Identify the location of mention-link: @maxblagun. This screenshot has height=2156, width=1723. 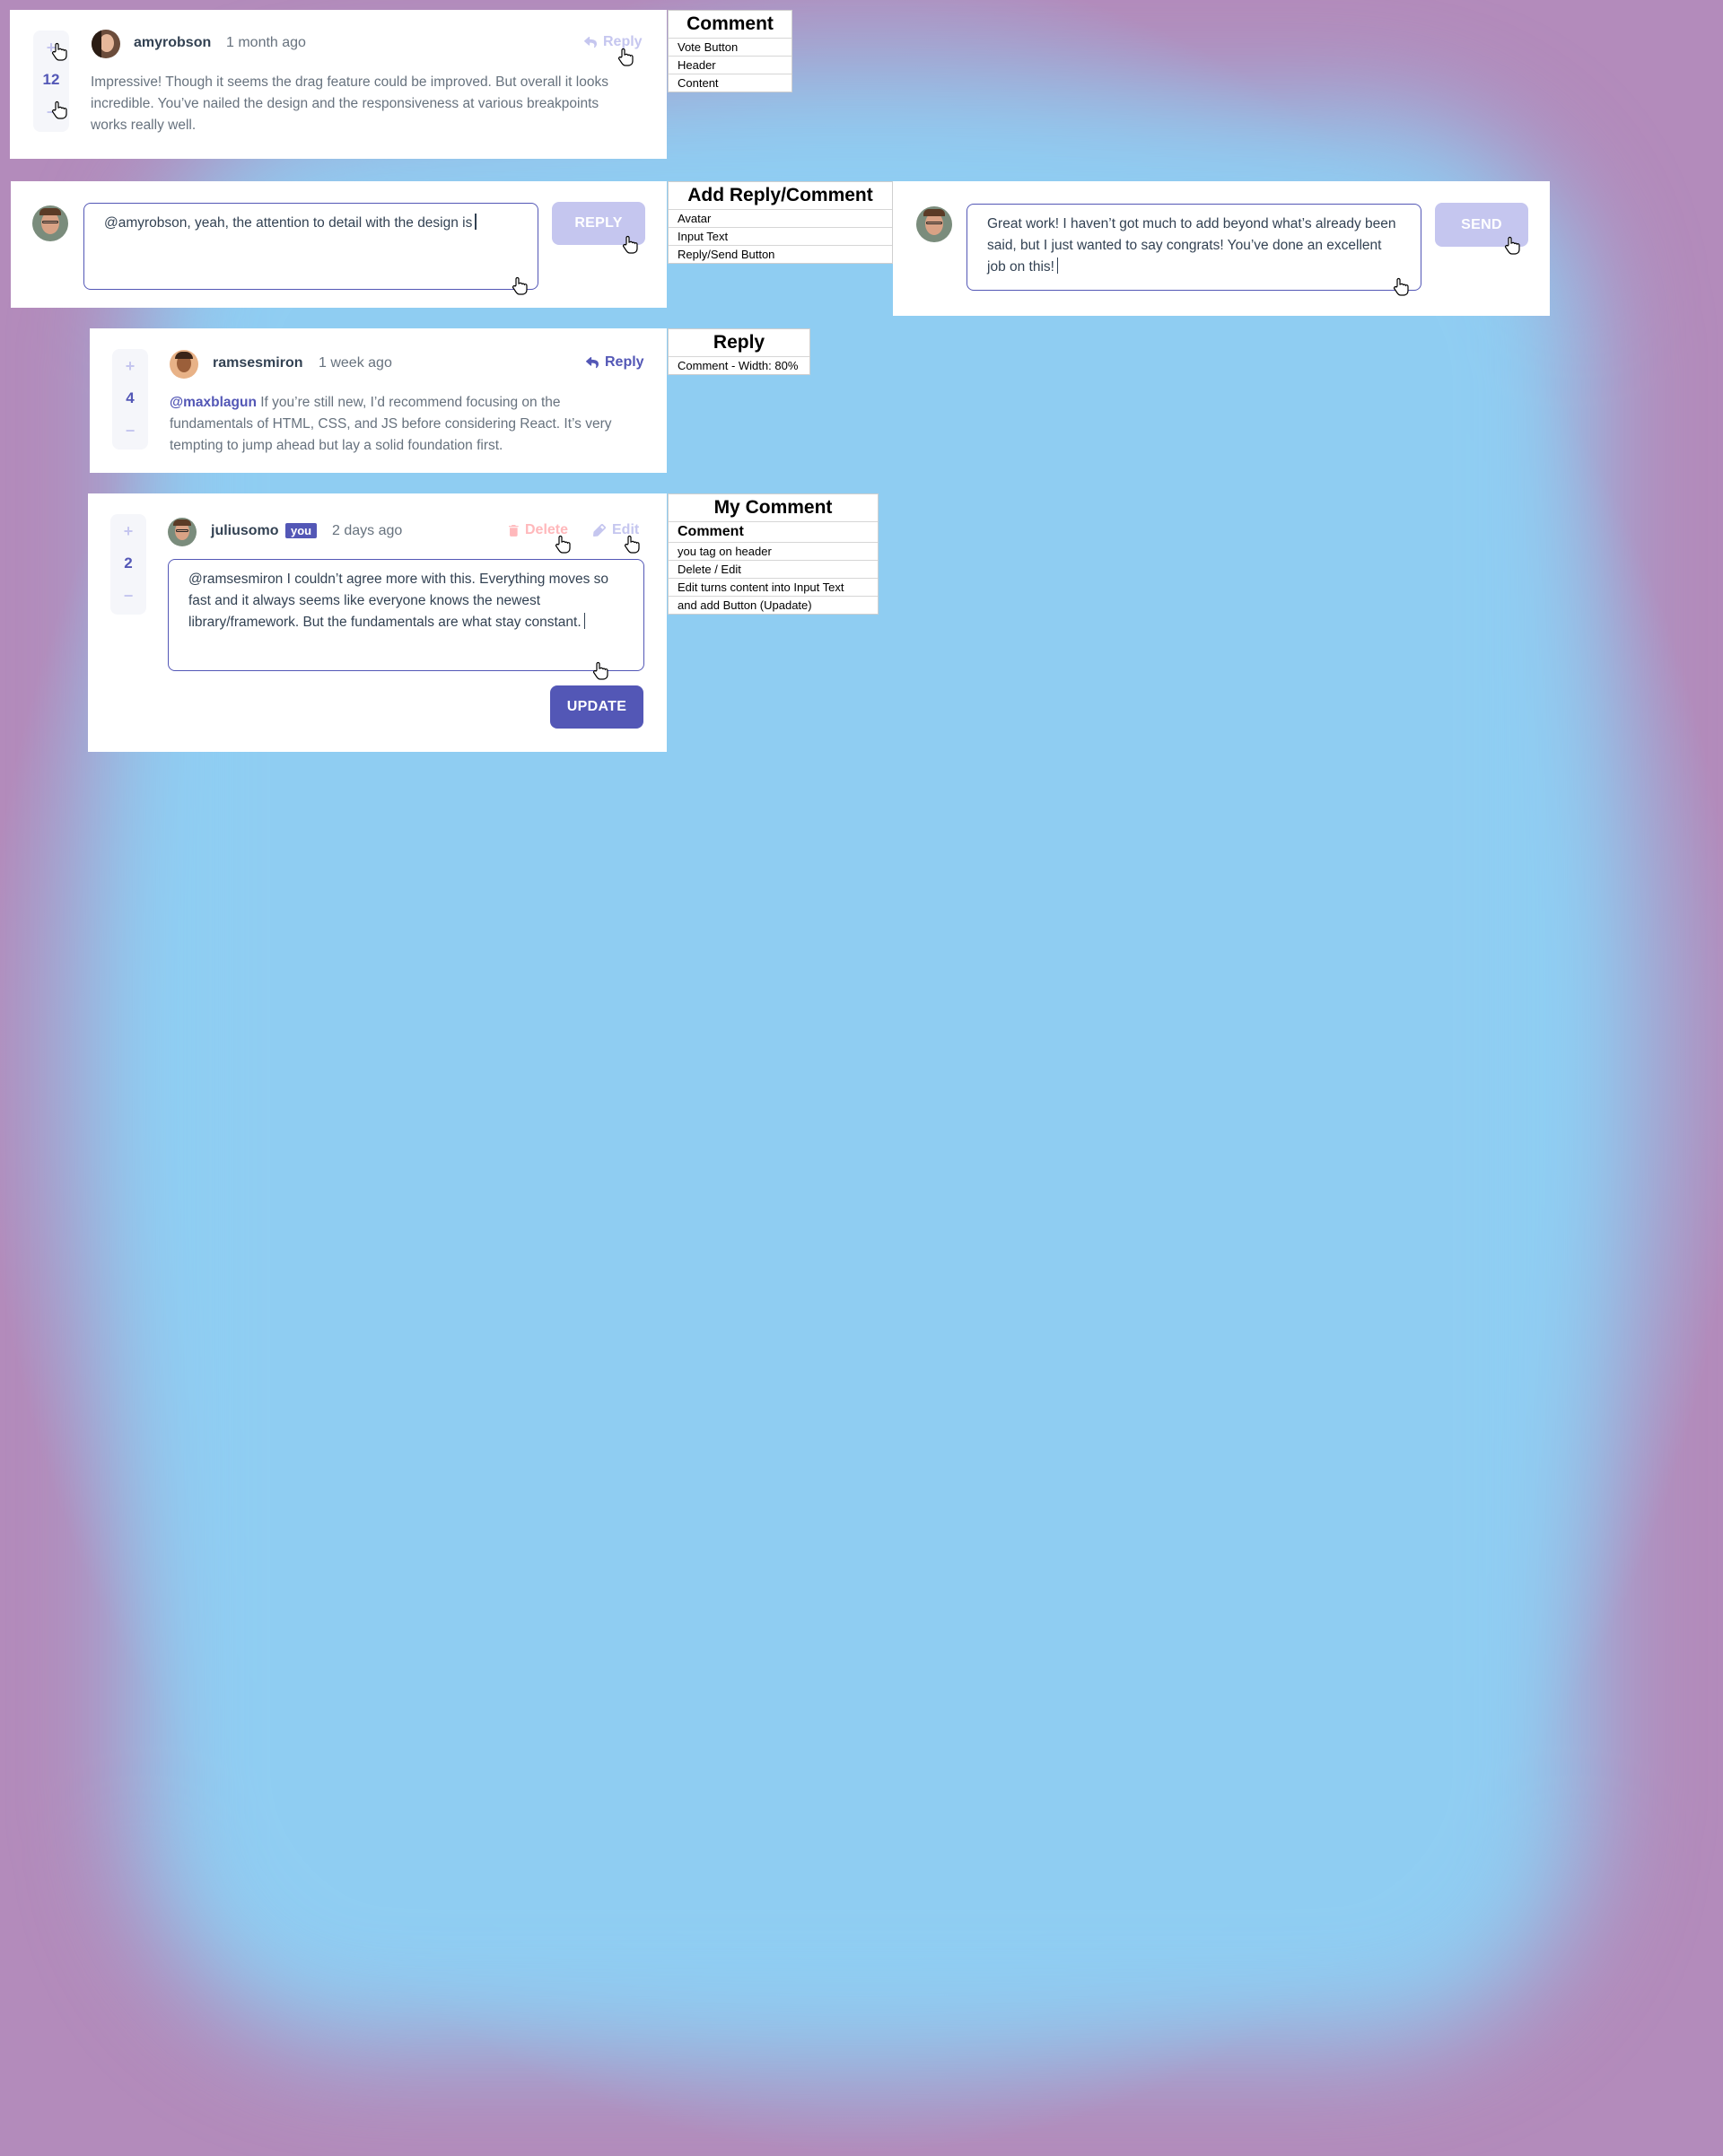
(213, 402).